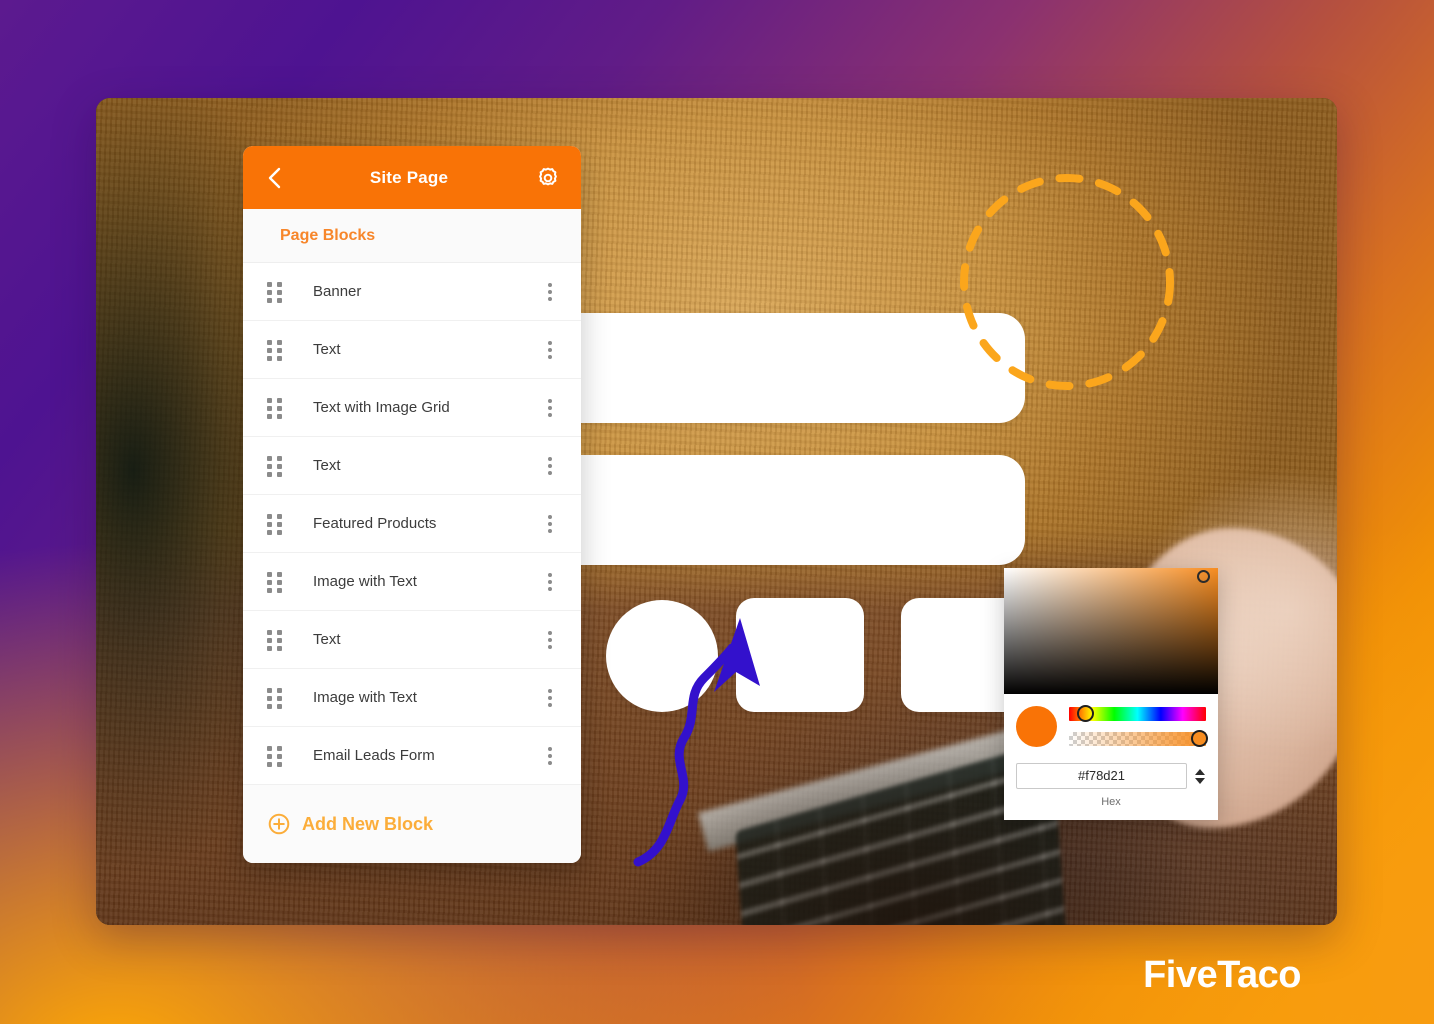 The height and width of the screenshot is (1024, 1434). What do you see at coordinates (1111, 802) in the screenshot?
I see `hex-caption: Hex` at bounding box center [1111, 802].